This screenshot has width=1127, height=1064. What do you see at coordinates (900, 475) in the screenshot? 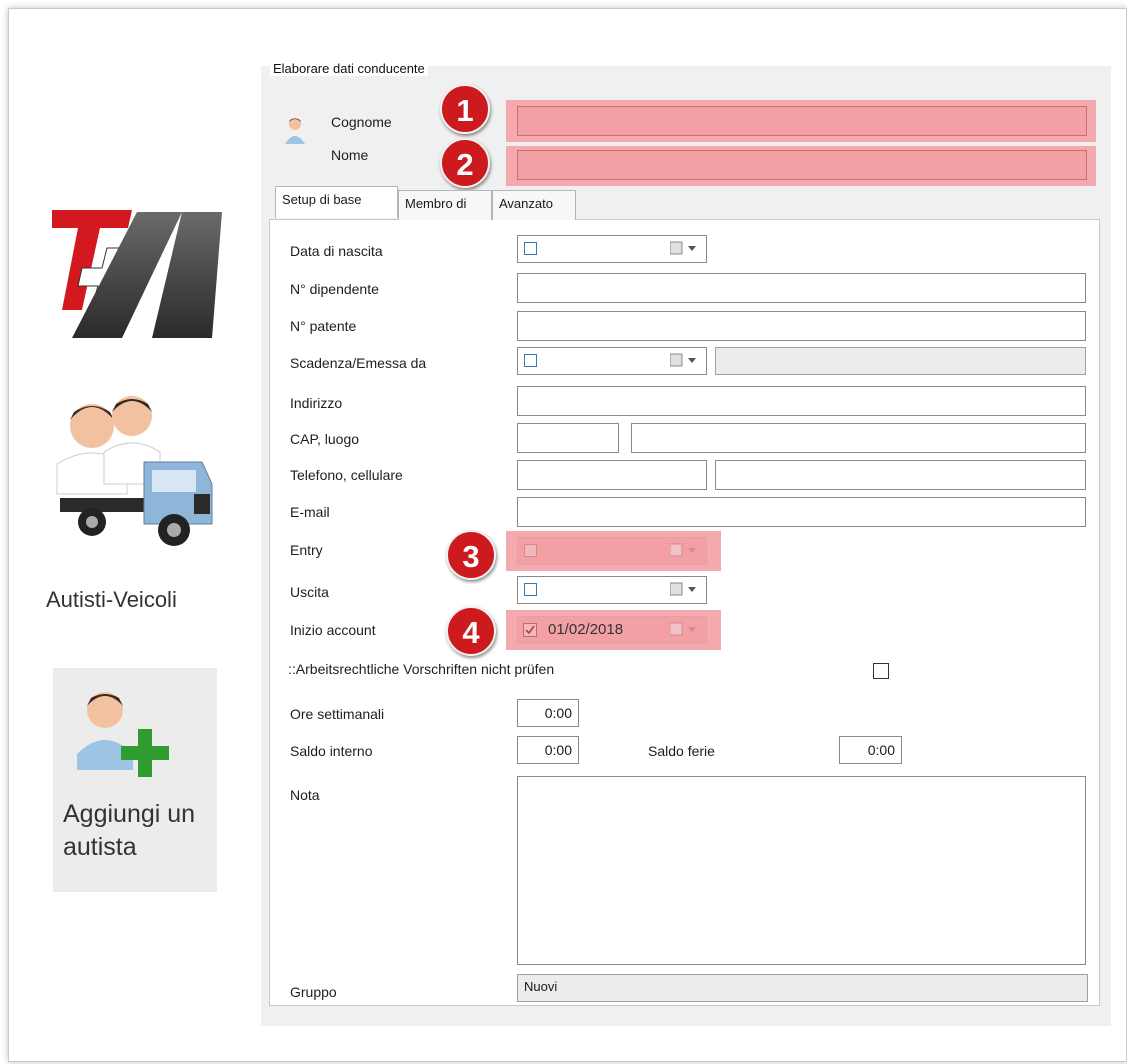
I see `mobile-field` at bounding box center [900, 475].